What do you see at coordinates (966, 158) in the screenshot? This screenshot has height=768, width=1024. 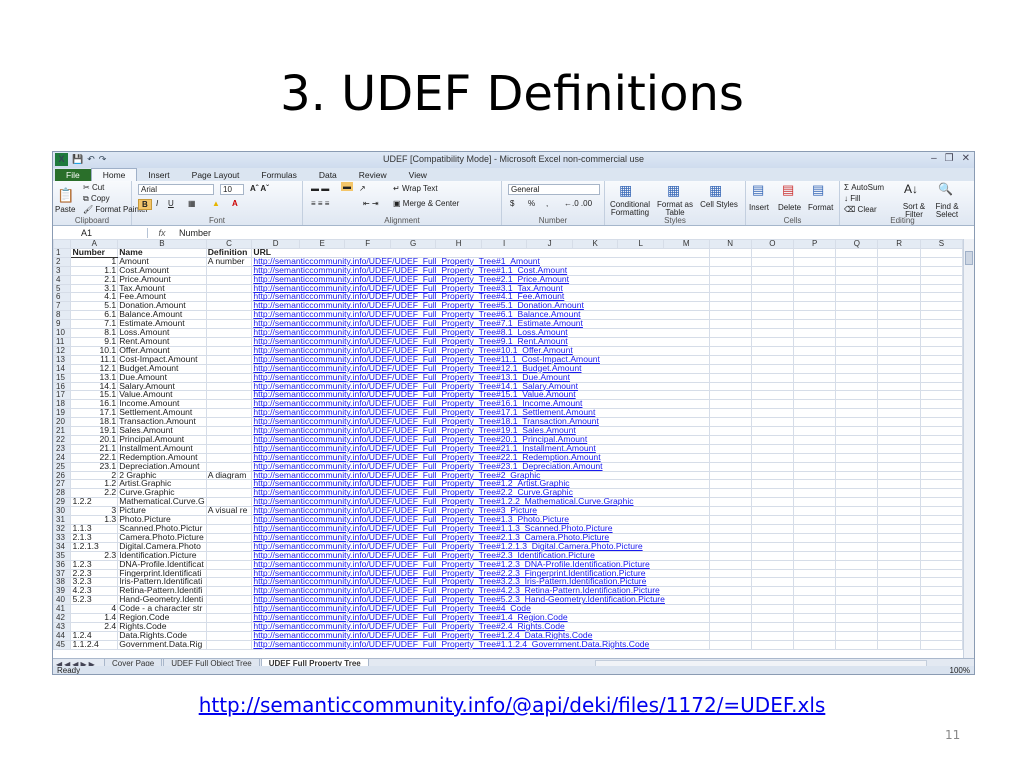 I see `close-icon: ✕` at bounding box center [966, 158].